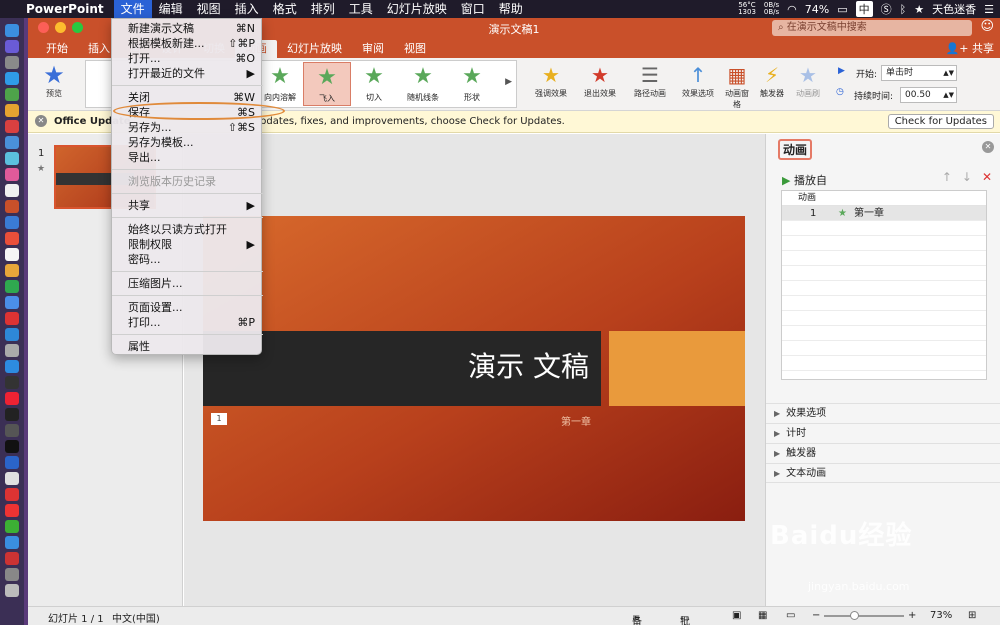 The width and height of the screenshot is (1000, 625). What do you see at coordinates (209, 9) in the screenshot?
I see `menu-view: 视图` at bounding box center [209, 9].